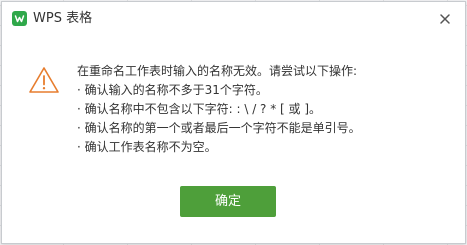  What do you see at coordinates (233, 18) in the screenshot?
I see `dialog-titlebar: WPS 表格` at bounding box center [233, 18].